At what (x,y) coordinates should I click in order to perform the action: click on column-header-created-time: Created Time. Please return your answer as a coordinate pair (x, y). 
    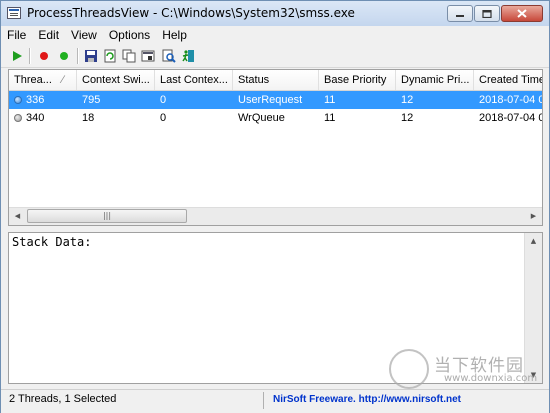
    Looking at the image, I should click on (508, 80).